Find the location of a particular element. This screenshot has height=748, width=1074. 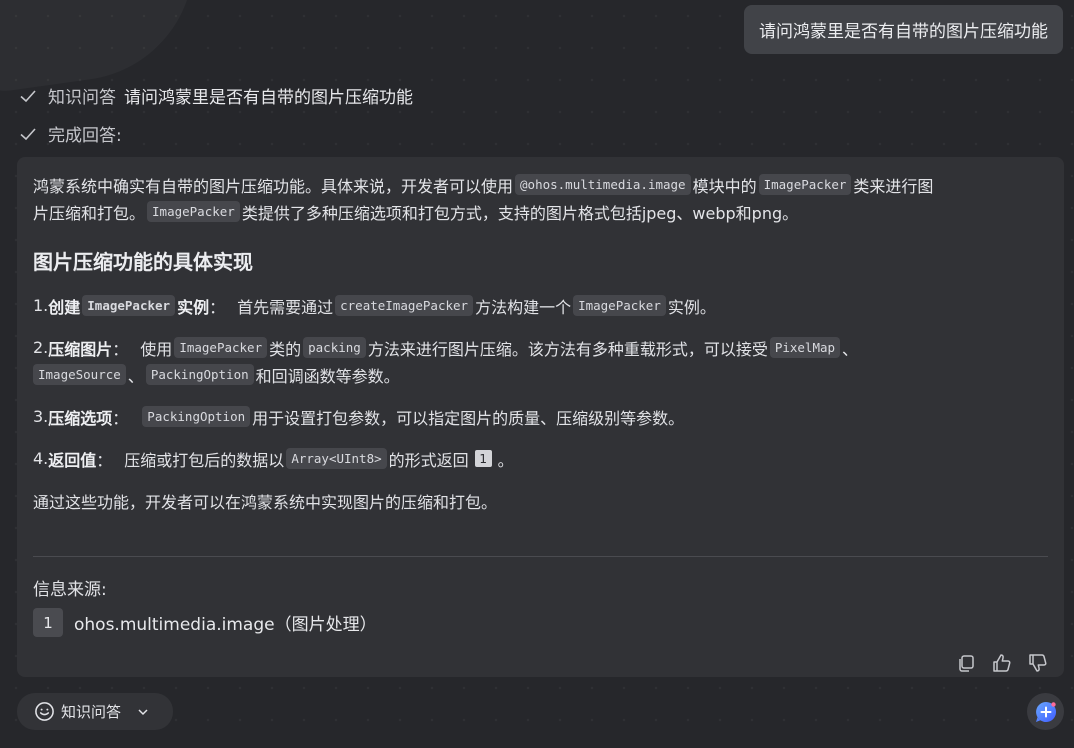

item-bold: 返回值 is located at coordinates (72, 460).